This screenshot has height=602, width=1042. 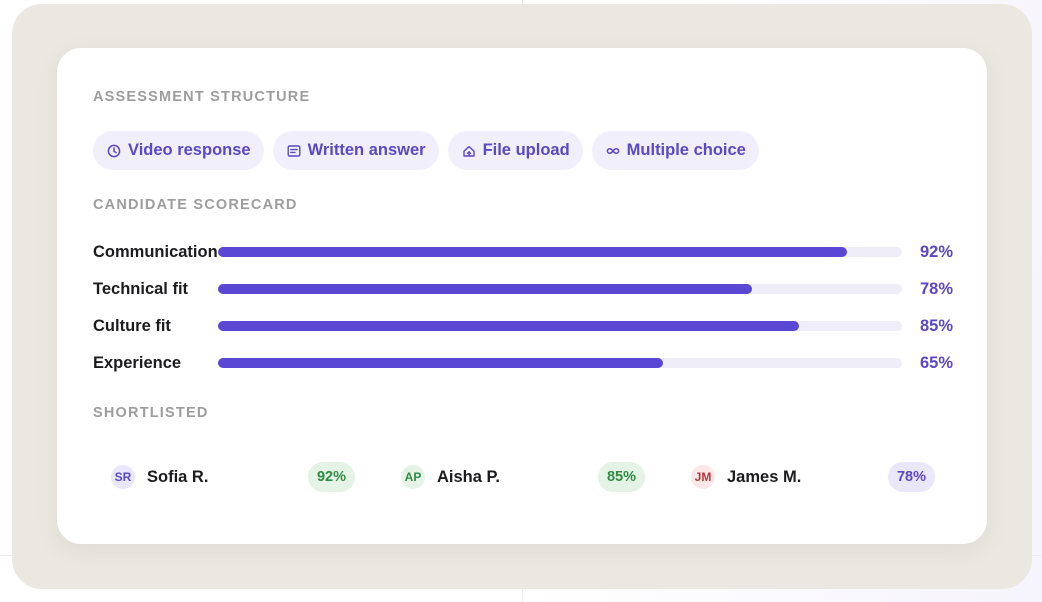 I want to click on chip-written-answer: Written answer, so click(x=355, y=150).